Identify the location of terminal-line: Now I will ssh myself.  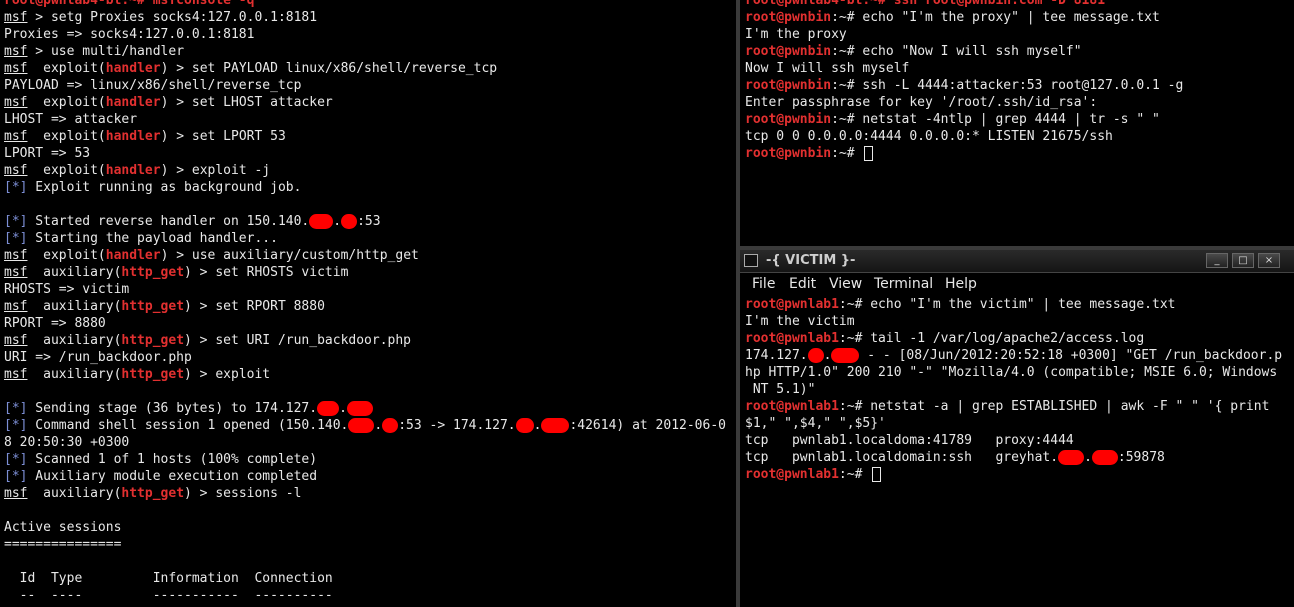
(827, 68).